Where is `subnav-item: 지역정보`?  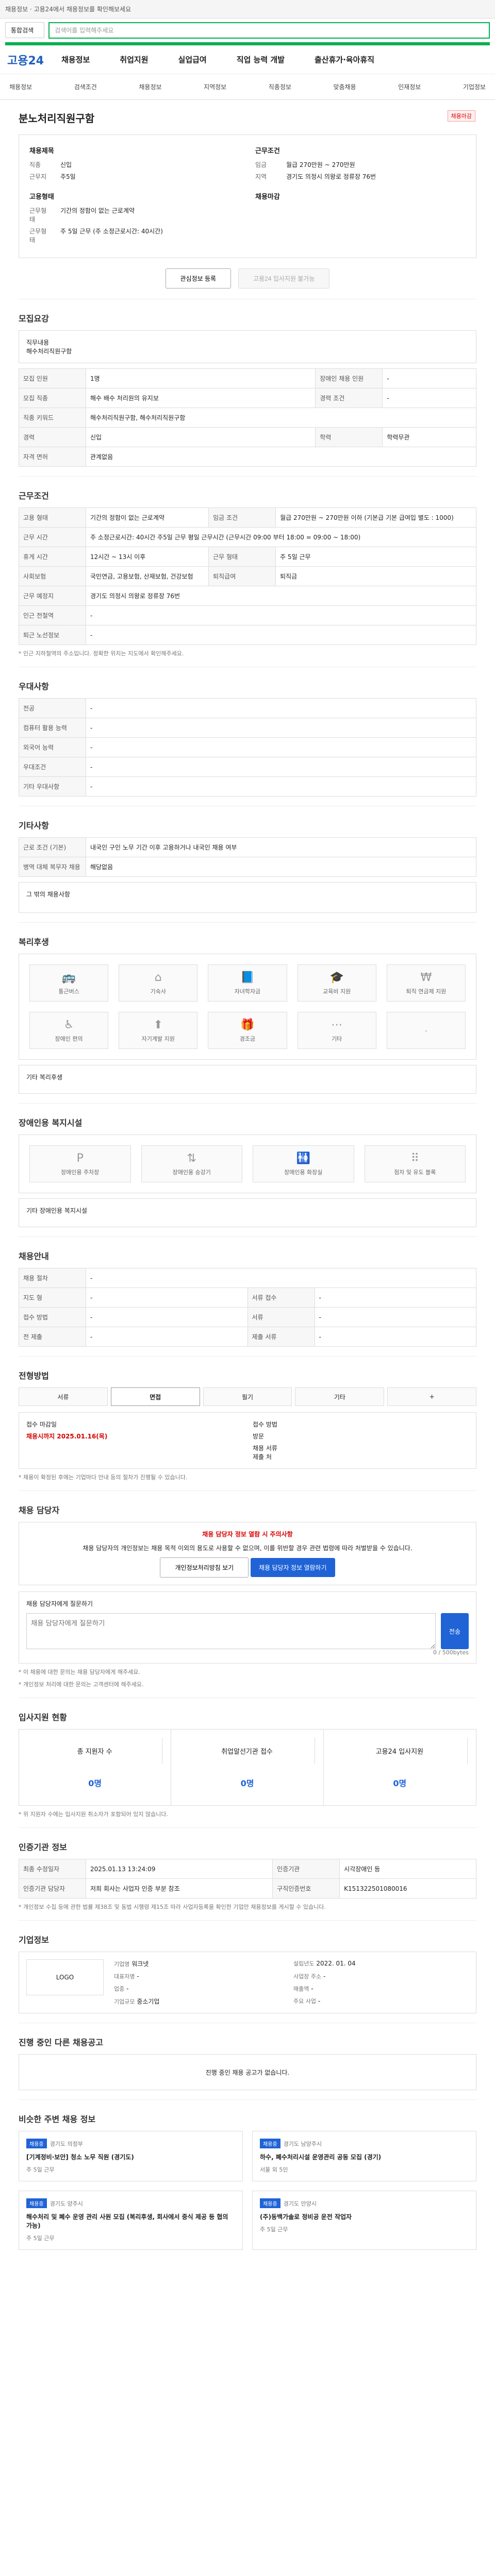
subnav-item: 지역정보 is located at coordinates (215, 86).